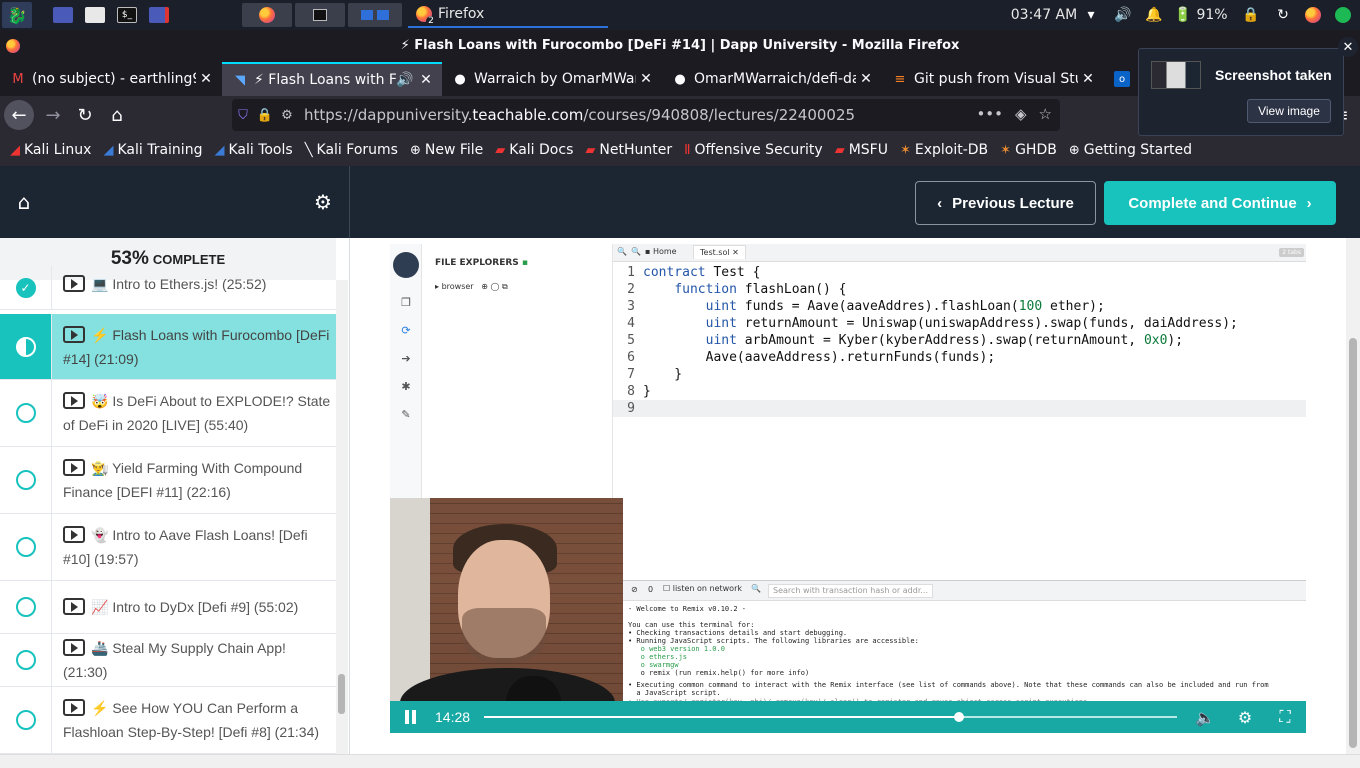 This screenshot has width=1360, height=768. Describe the element at coordinates (525, 263) in the screenshot. I see `file-status-icon: ▪` at that location.